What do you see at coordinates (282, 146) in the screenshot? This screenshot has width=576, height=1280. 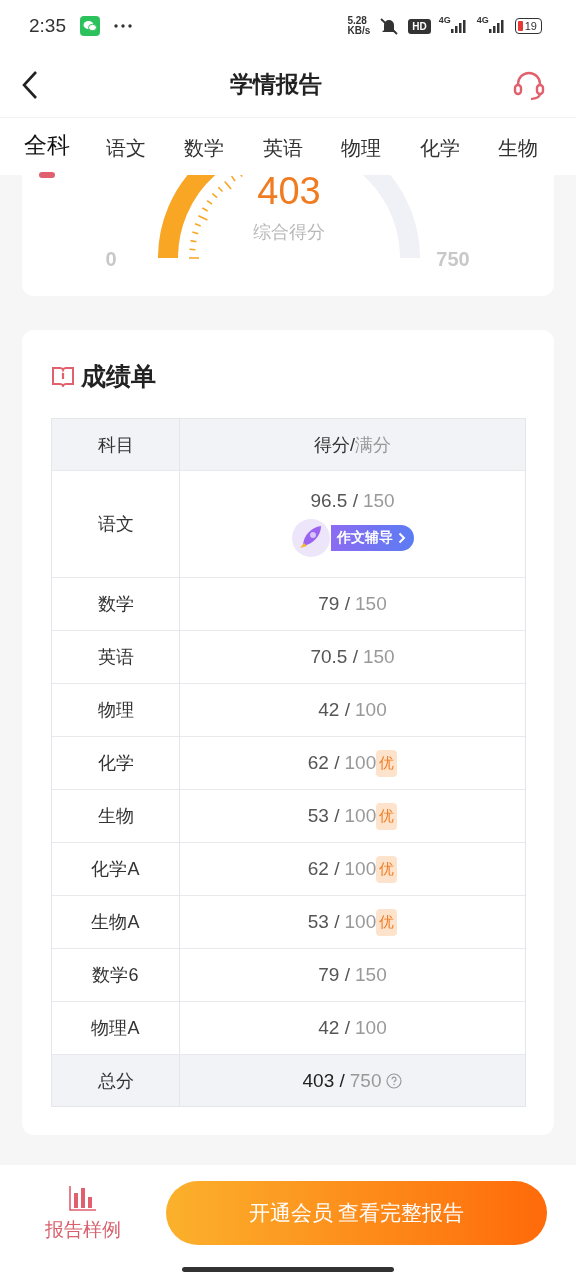 I see `subject-tab: 英语` at bounding box center [282, 146].